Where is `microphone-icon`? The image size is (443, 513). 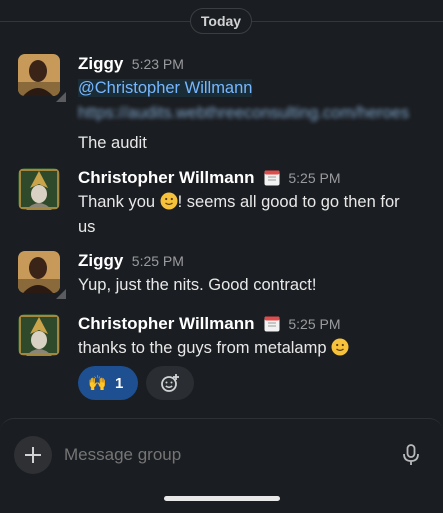
microphone-icon is located at coordinates (411, 454).